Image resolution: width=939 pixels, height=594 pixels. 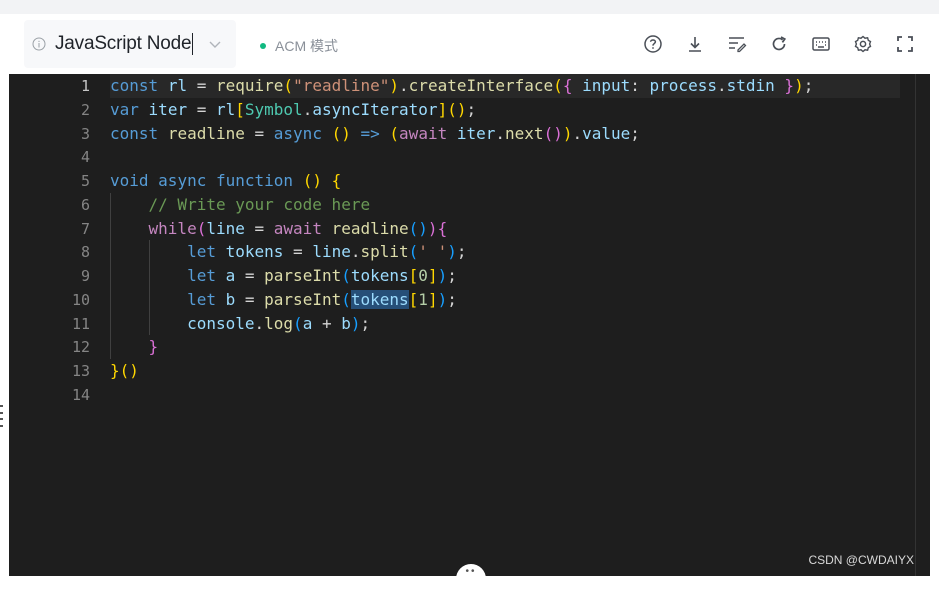 I want to click on line-number: 5, so click(x=85, y=181).